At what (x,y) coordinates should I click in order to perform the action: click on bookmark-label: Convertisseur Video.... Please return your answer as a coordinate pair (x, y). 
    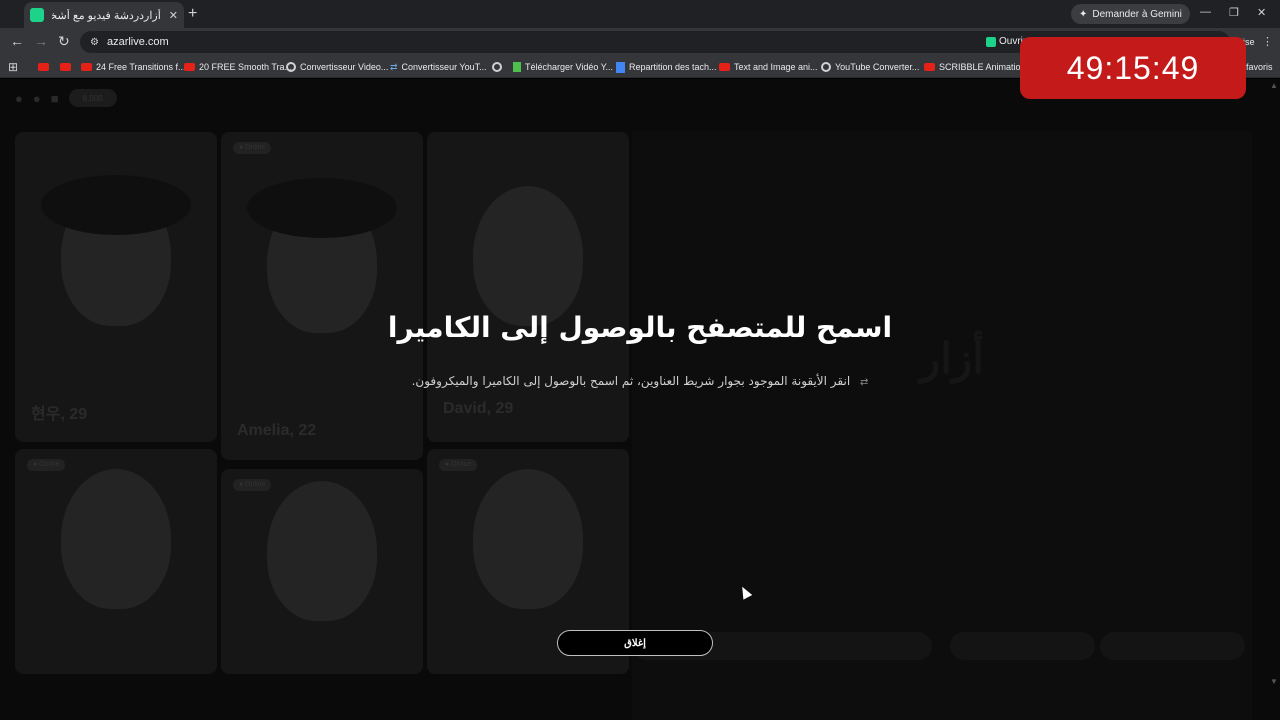
    Looking at the image, I should click on (344, 67).